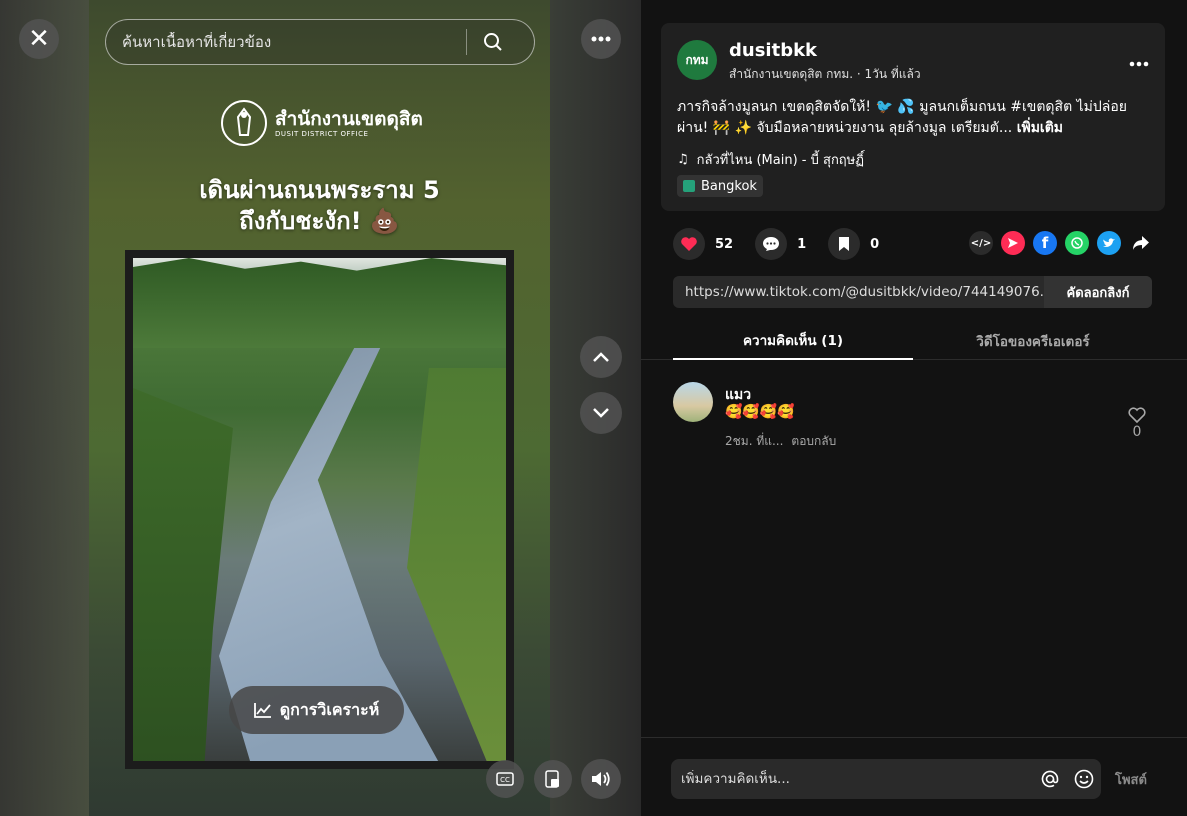 The height and width of the screenshot is (816, 1187). I want to click on search-icon, so click(493, 42).